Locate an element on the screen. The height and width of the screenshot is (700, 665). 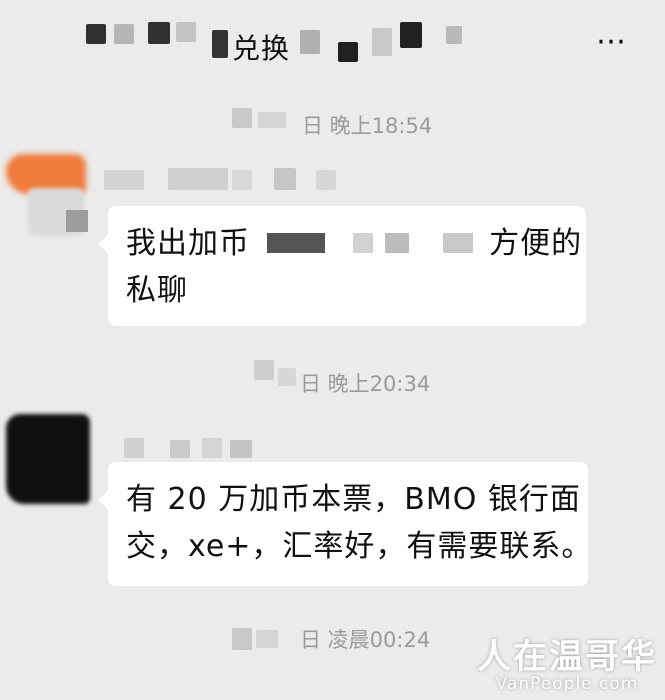
message-text: 有 20 万加币本票，BMO 银行面 is located at coordinates (353, 499).